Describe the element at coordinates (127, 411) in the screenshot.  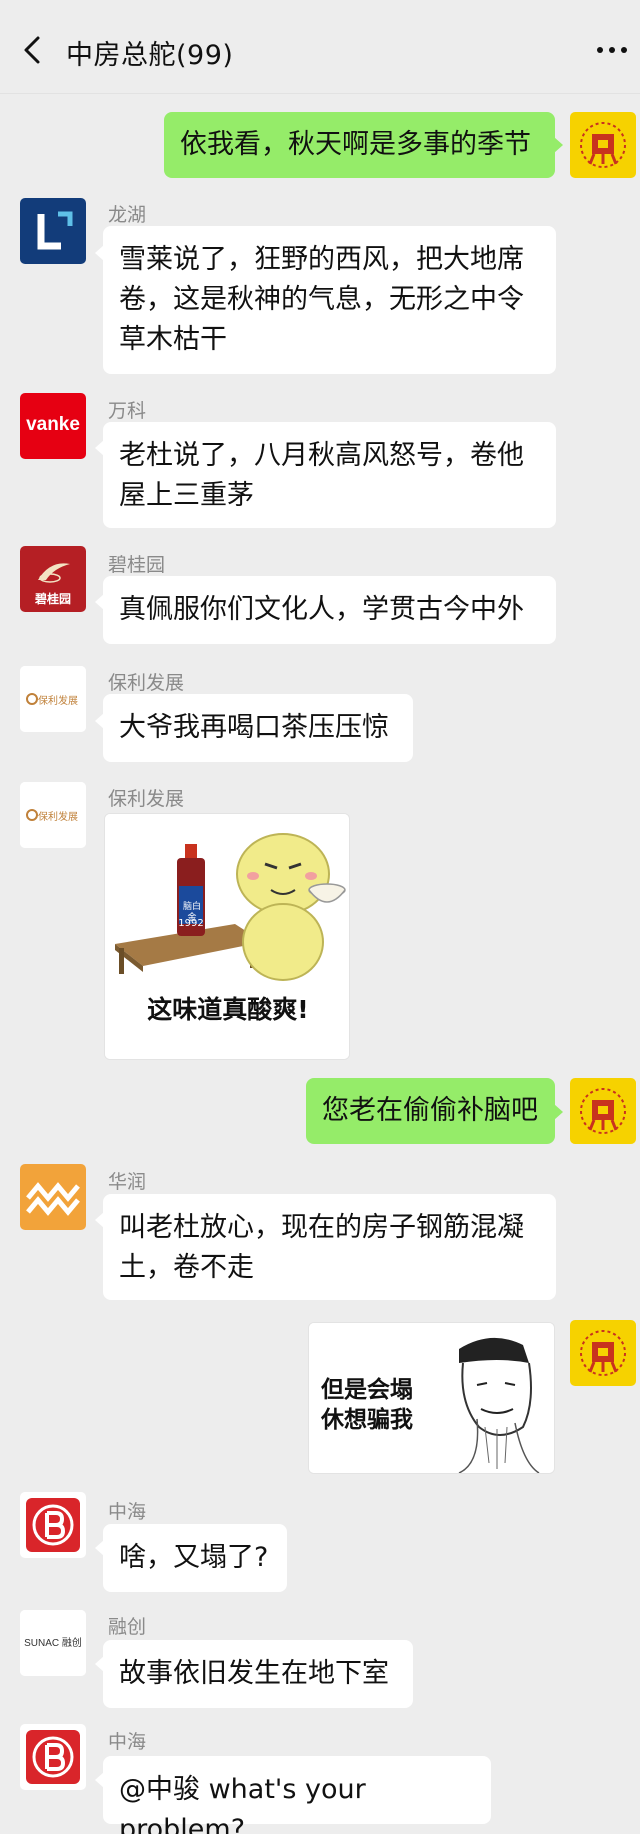
I see `sender-name: 万科` at that location.